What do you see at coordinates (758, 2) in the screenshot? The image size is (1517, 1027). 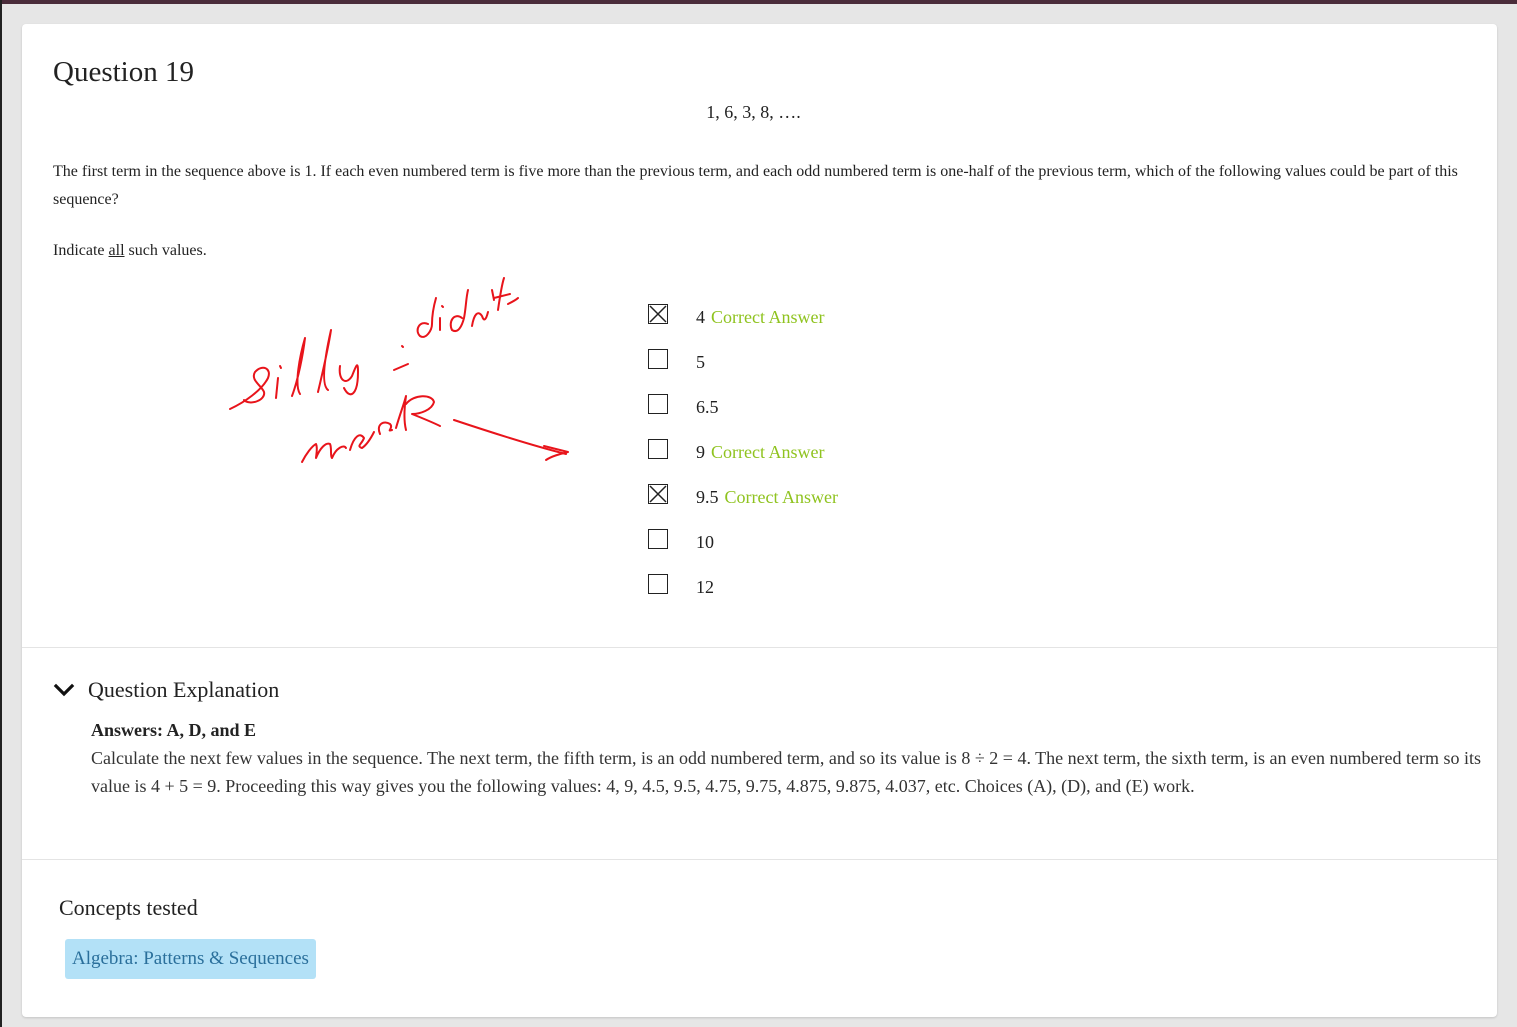 I see `window-top-border` at bounding box center [758, 2].